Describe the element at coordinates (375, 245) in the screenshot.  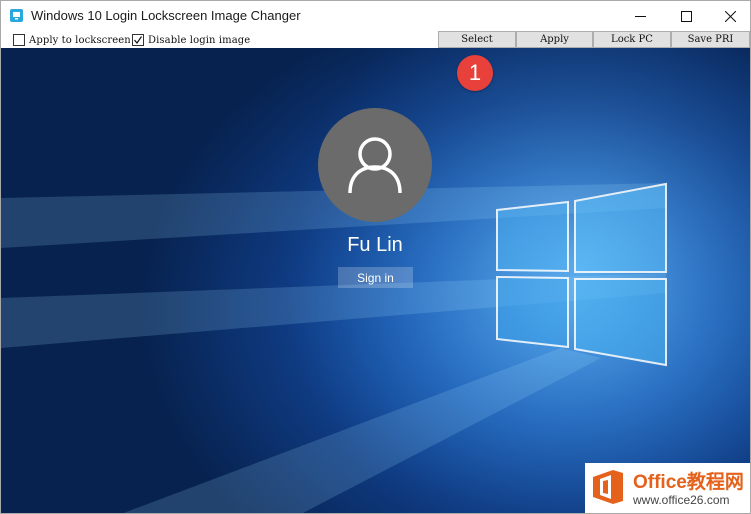
I see `user-name: Fu Lin` at that location.